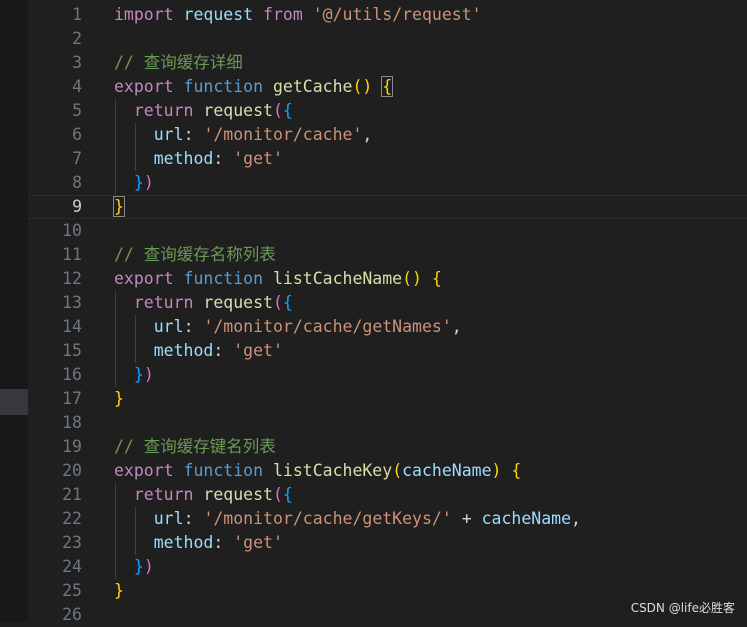 The image size is (747, 627). What do you see at coordinates (77, 182) in the screenshot?
I see `line-number: 8` at bounding box center [77, 182].